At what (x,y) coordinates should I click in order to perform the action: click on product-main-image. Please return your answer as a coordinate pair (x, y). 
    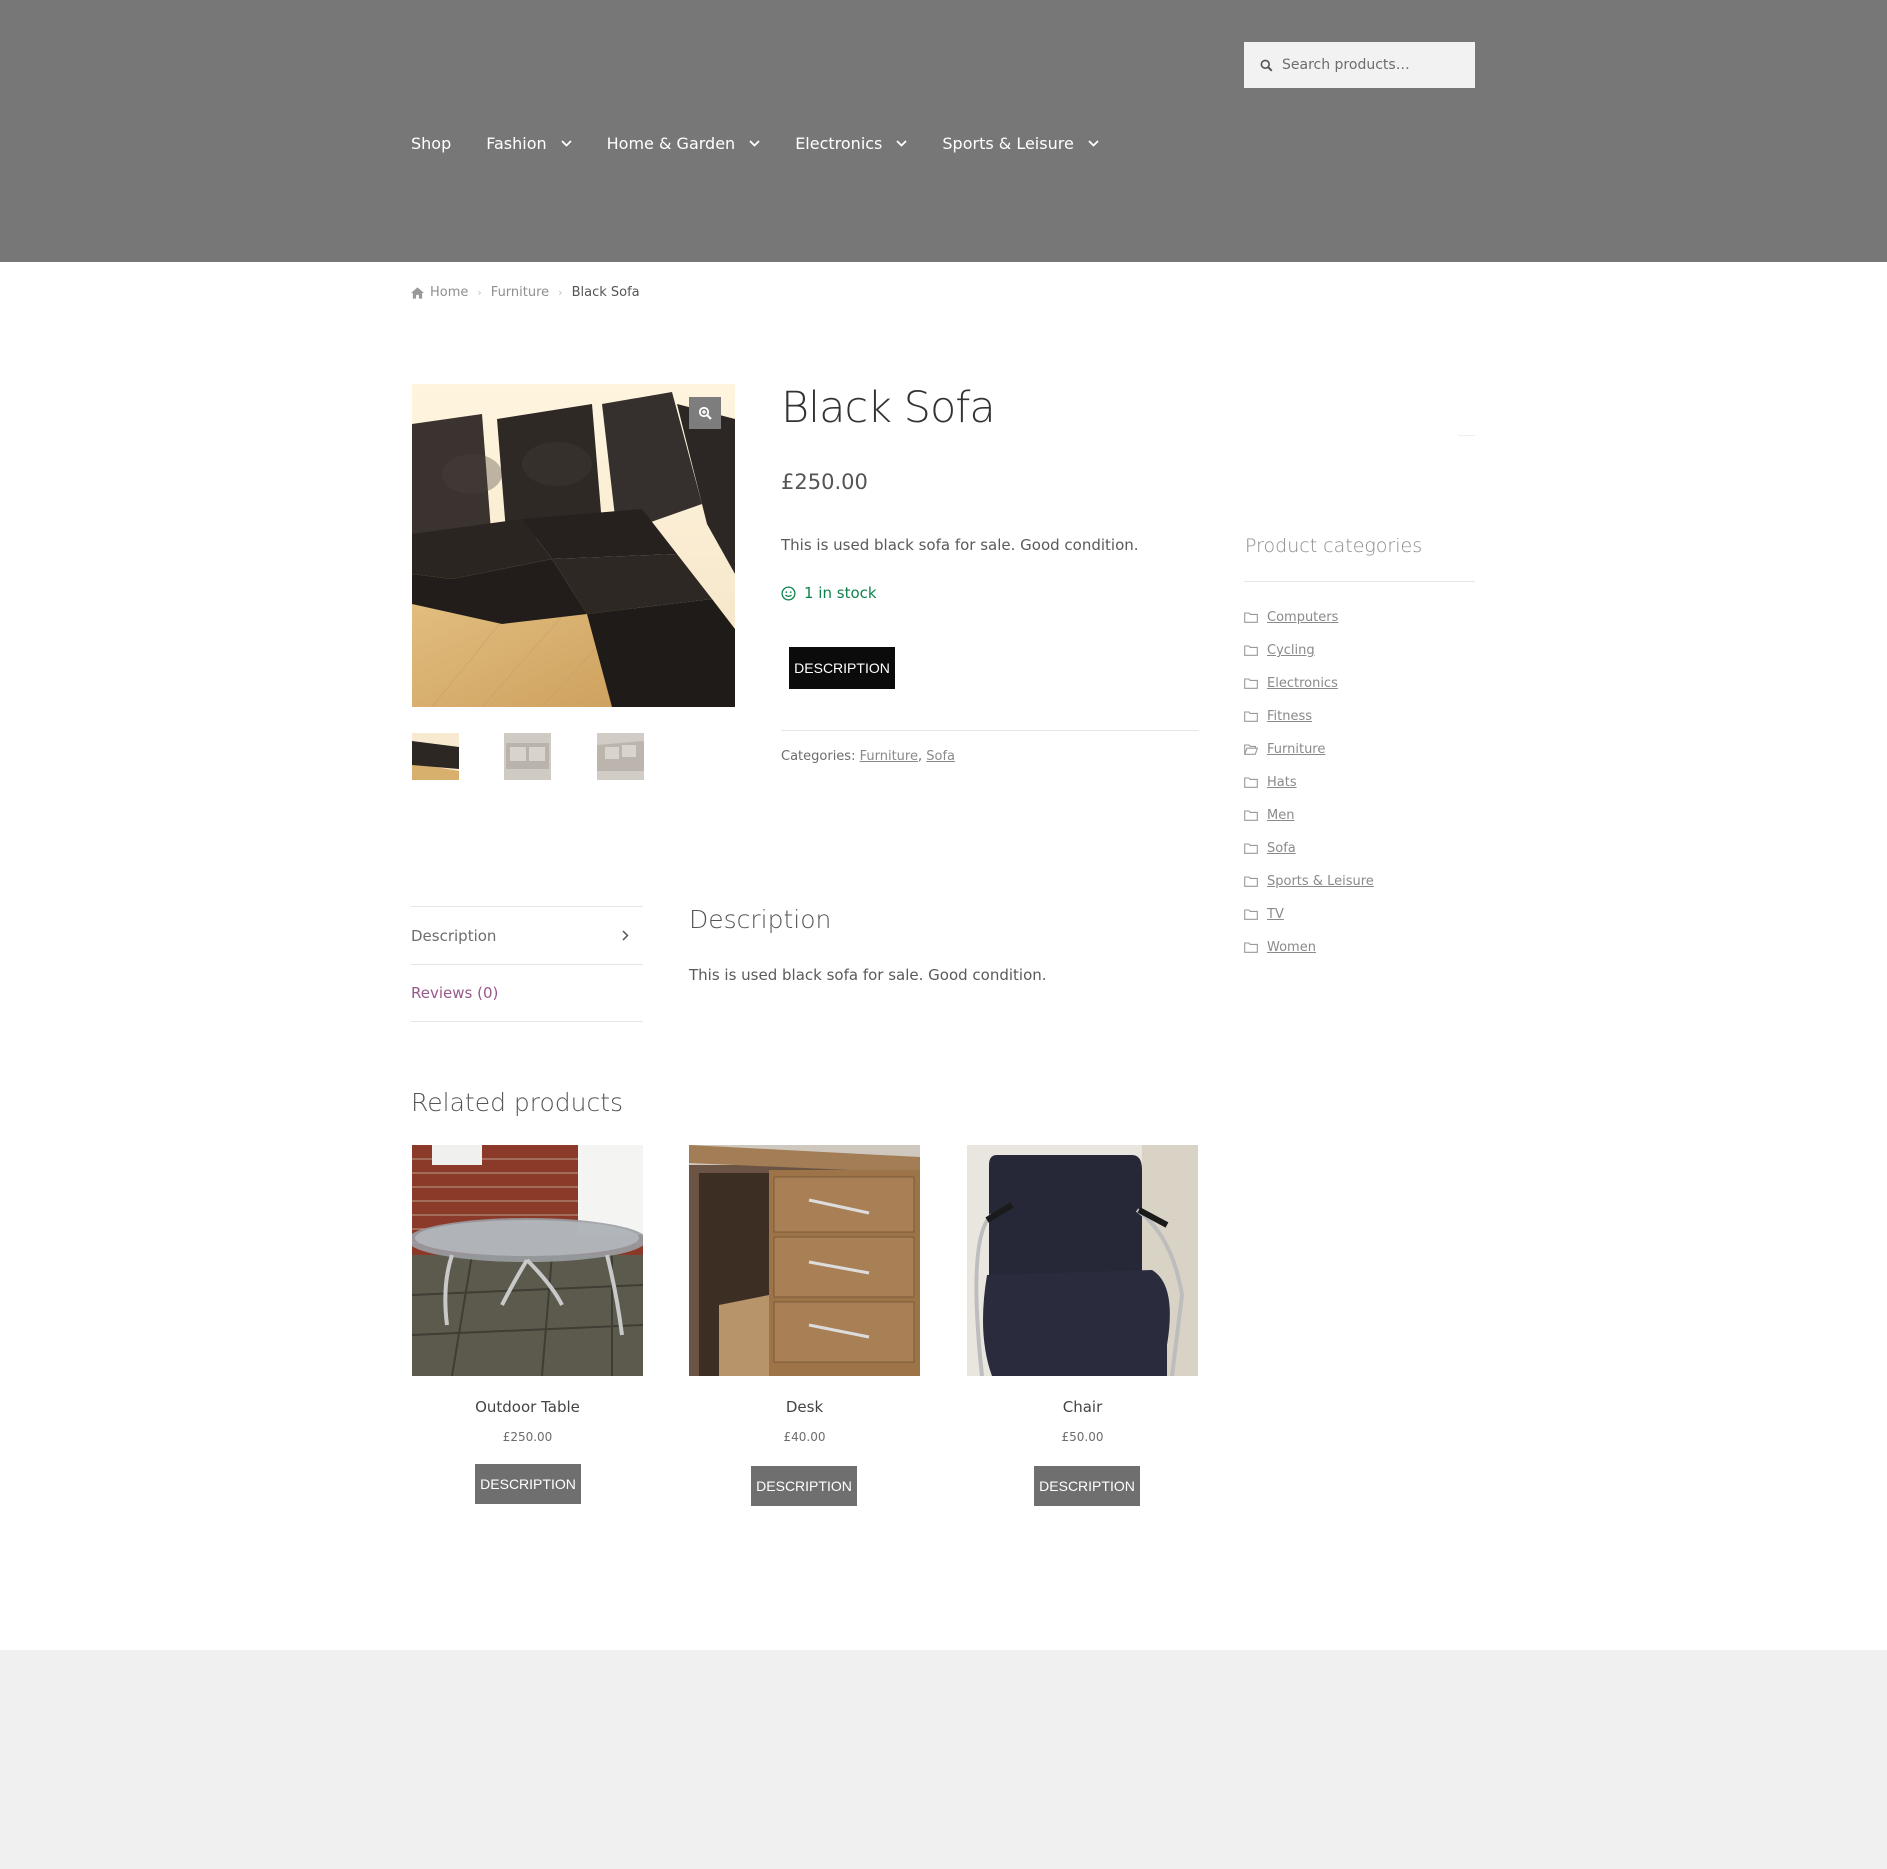
    Looking at the image, I should click on (573, 545).